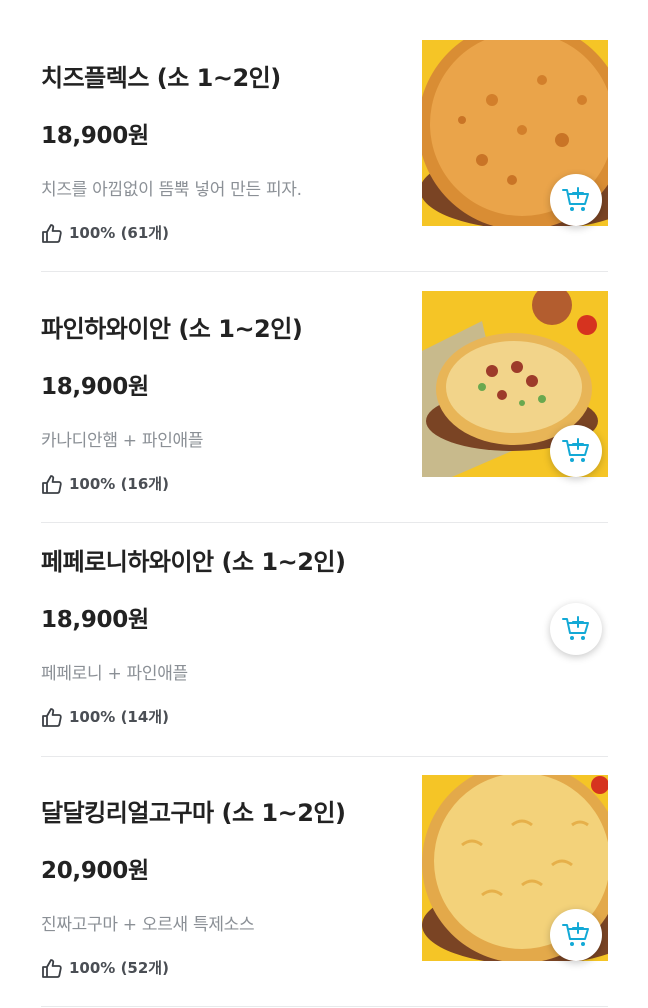 The height and width of the screenshot is (1008, 648). Describe the element at coordinates (119, 717) in the screenshot. I see `rating-text: 100% (14개)` at that location.